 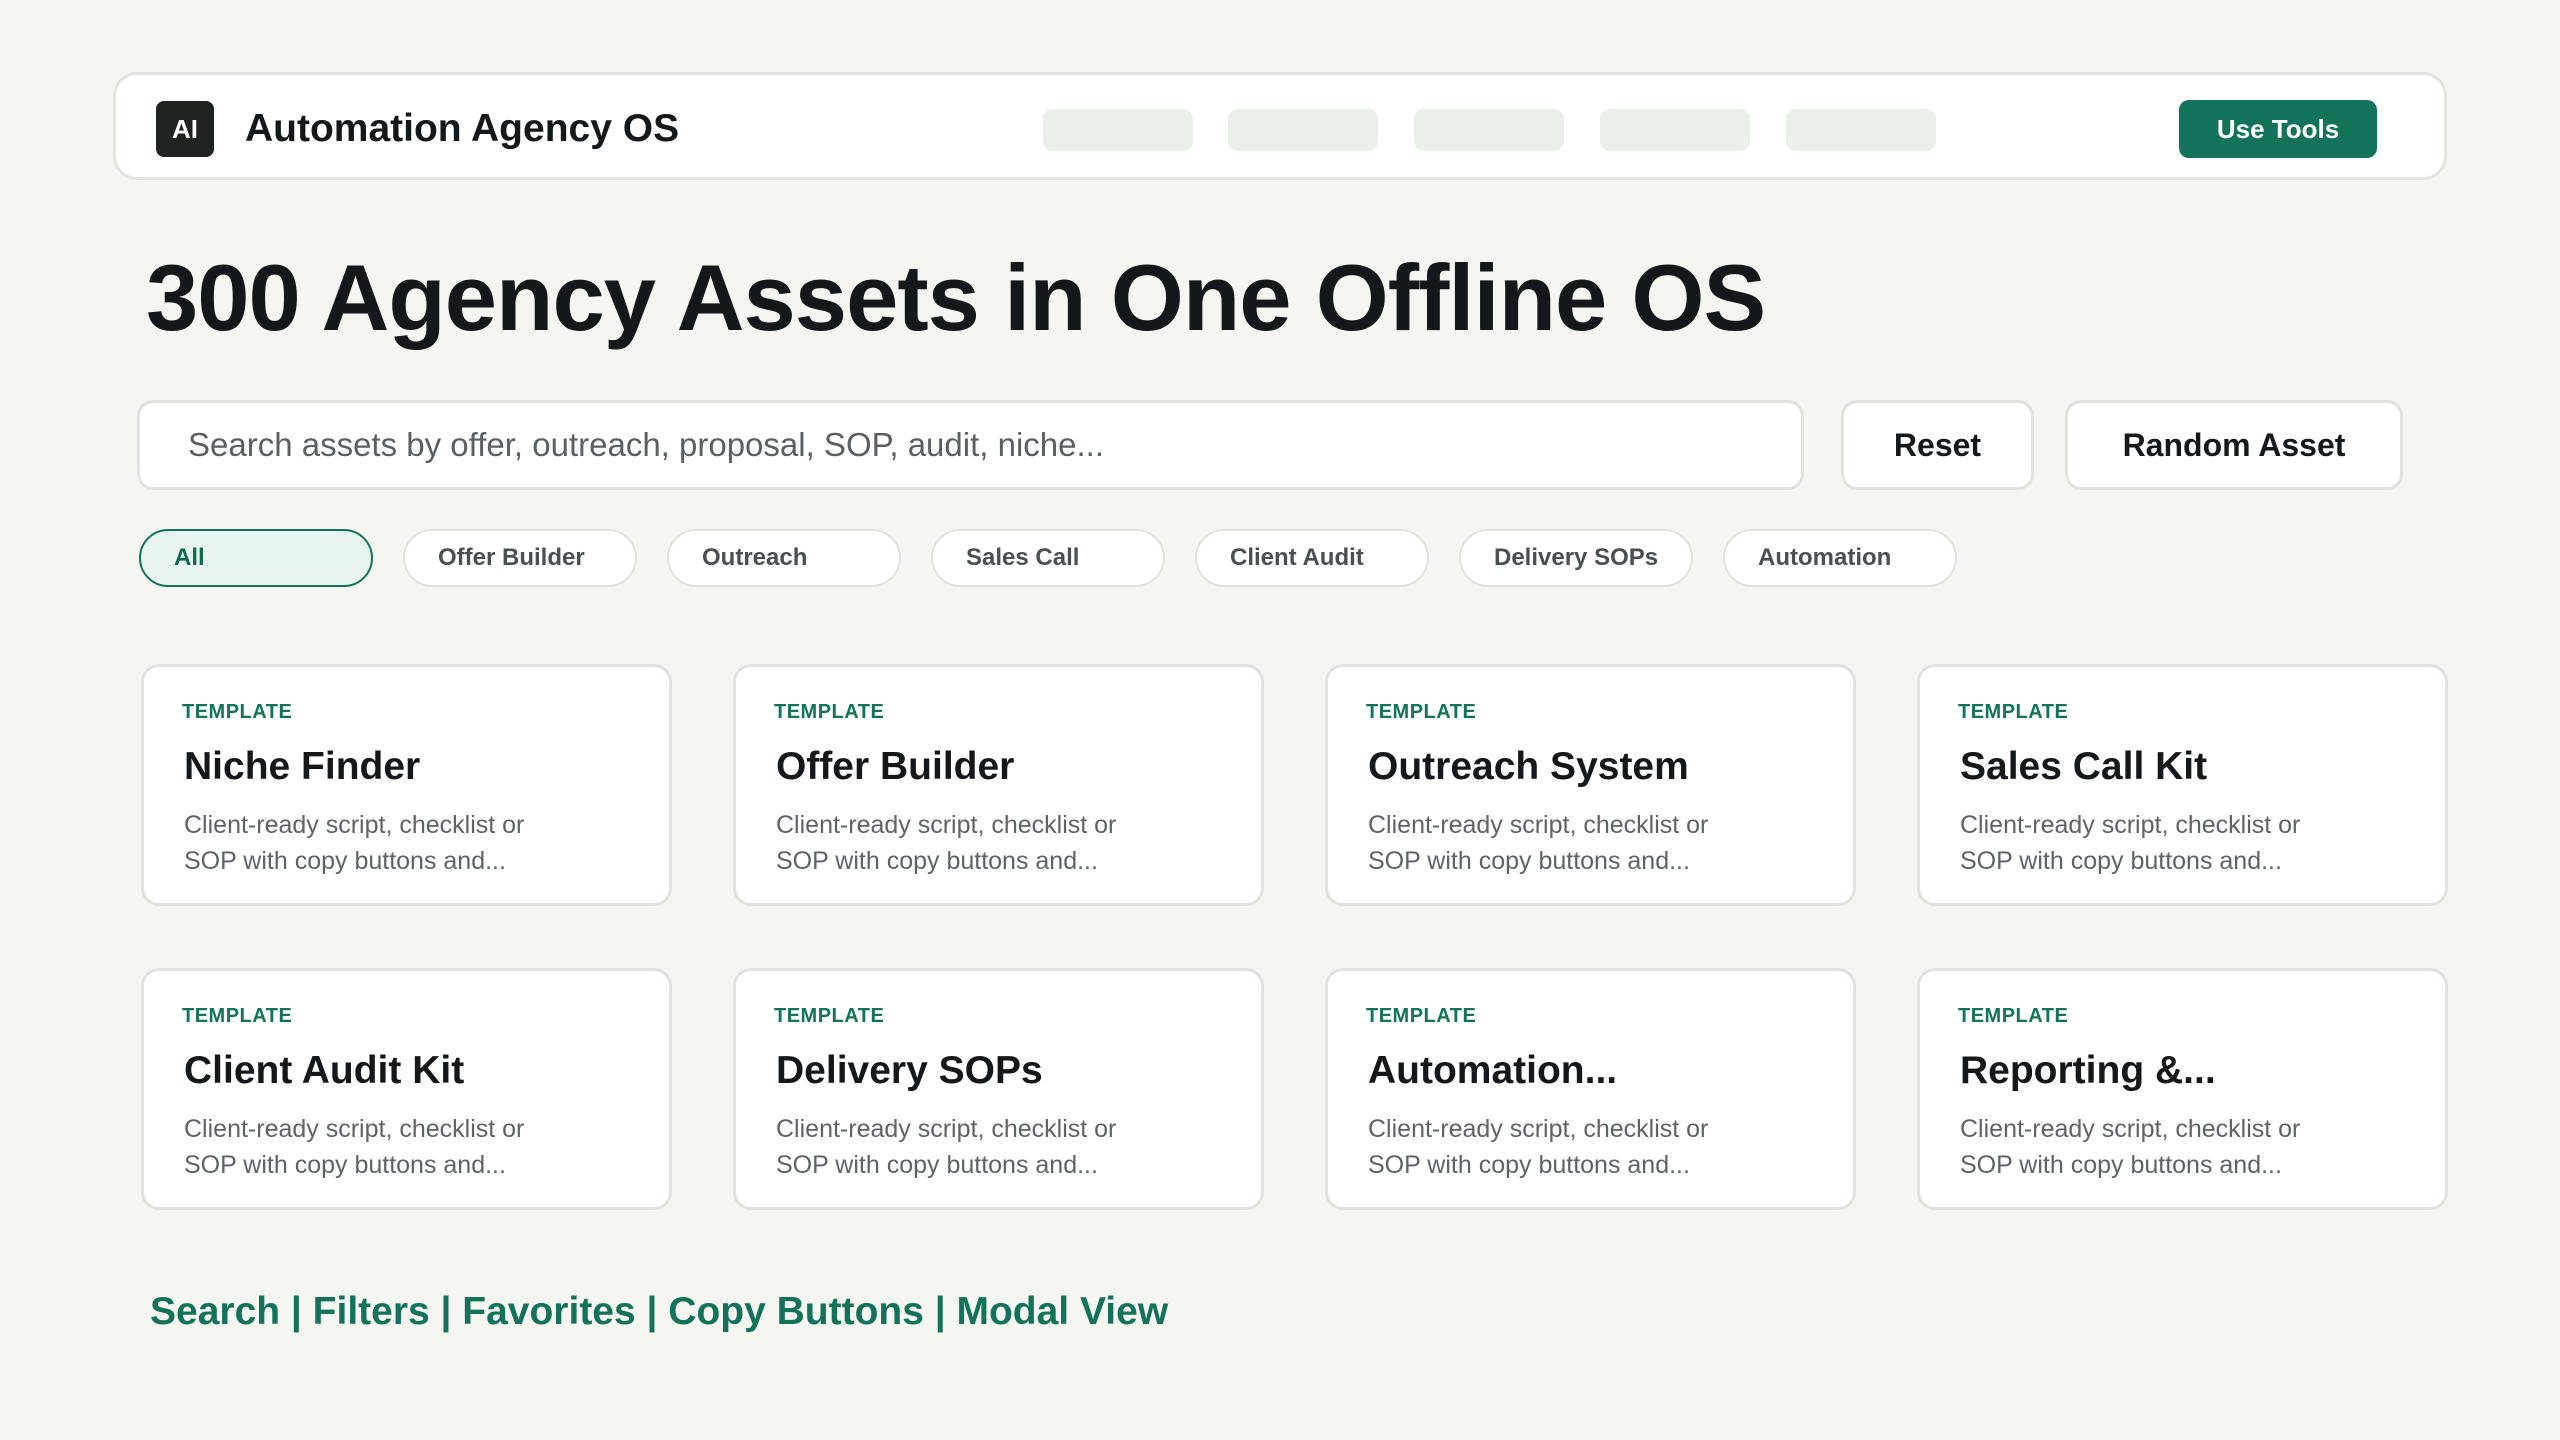 I want to click on filter-chip-client-audit: Client Audit, so click(x=1312, y=558).